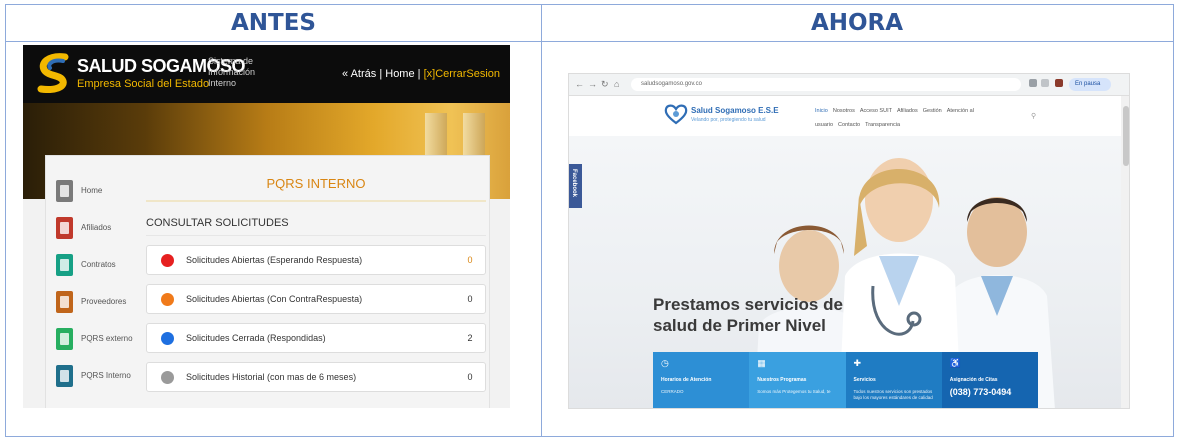  I want to click on phone-number: (038) 773-0494, so click(980, 392).